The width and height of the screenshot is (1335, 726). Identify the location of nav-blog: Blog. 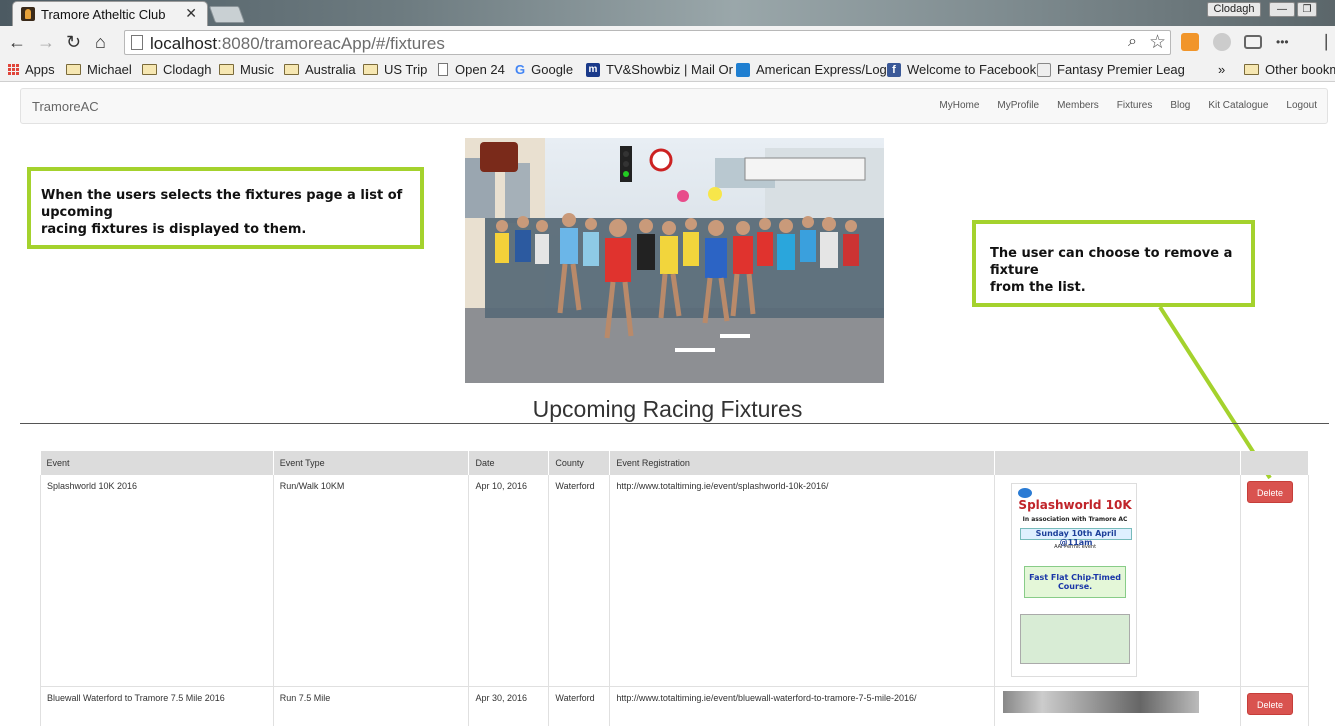
(1180, 105).